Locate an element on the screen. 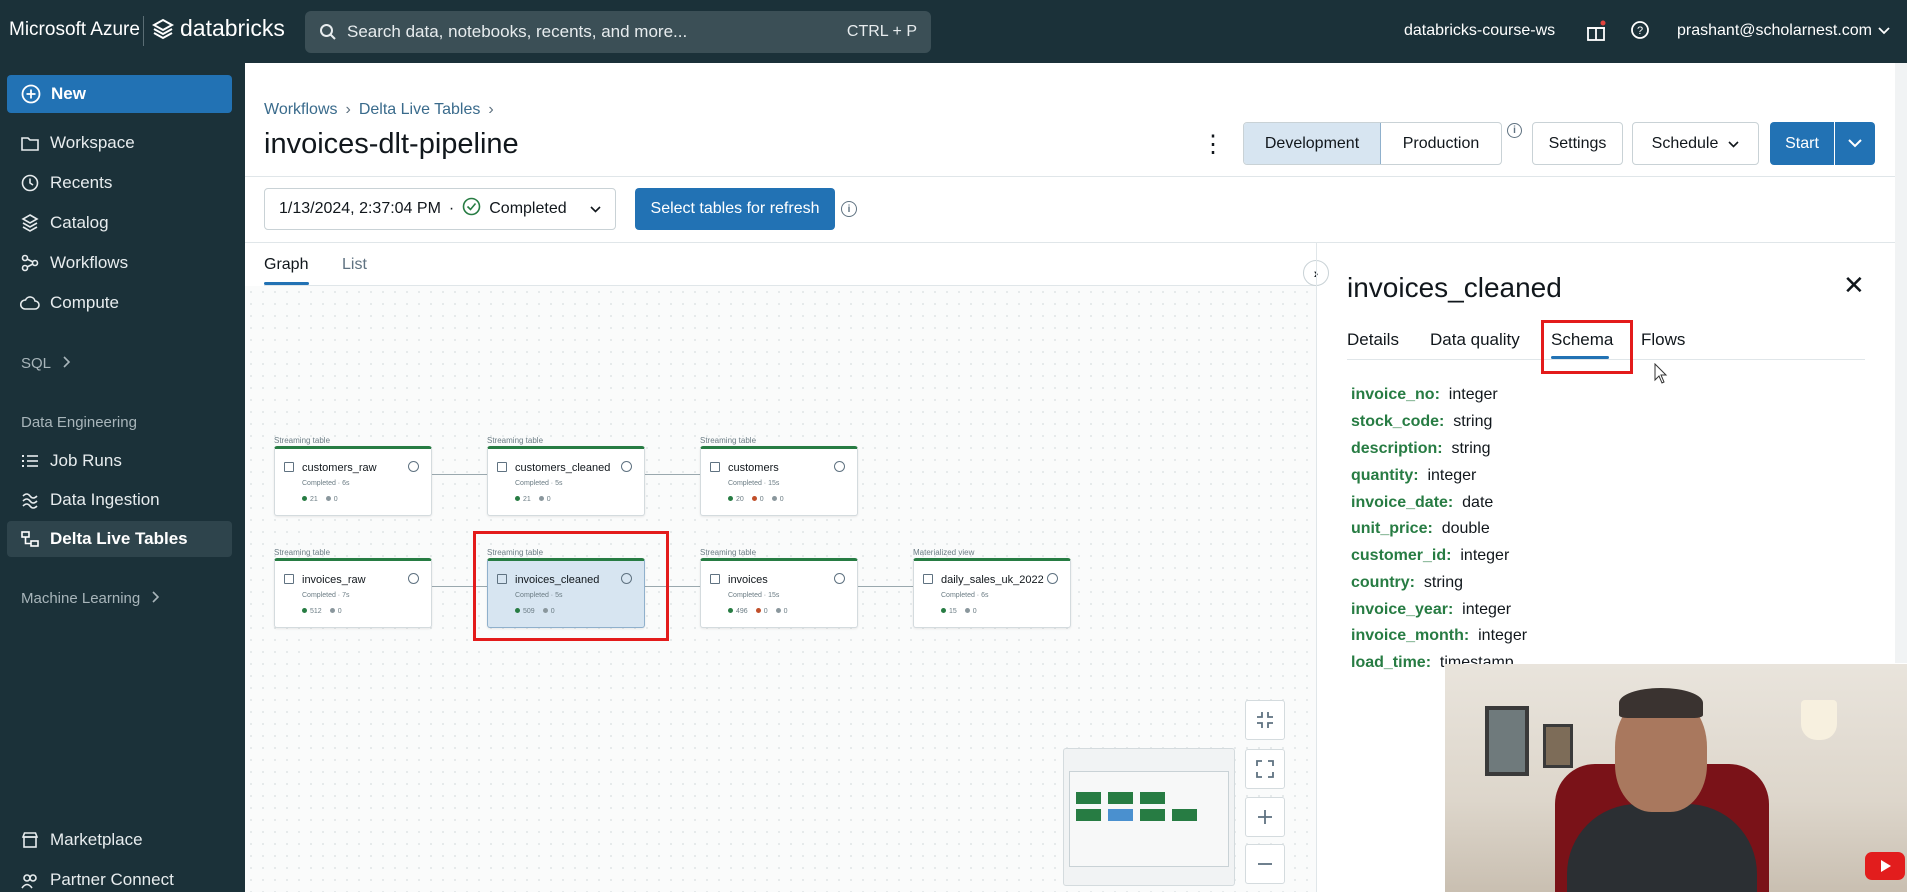  minimap-node-selected is located at coordinates (1120, 815).